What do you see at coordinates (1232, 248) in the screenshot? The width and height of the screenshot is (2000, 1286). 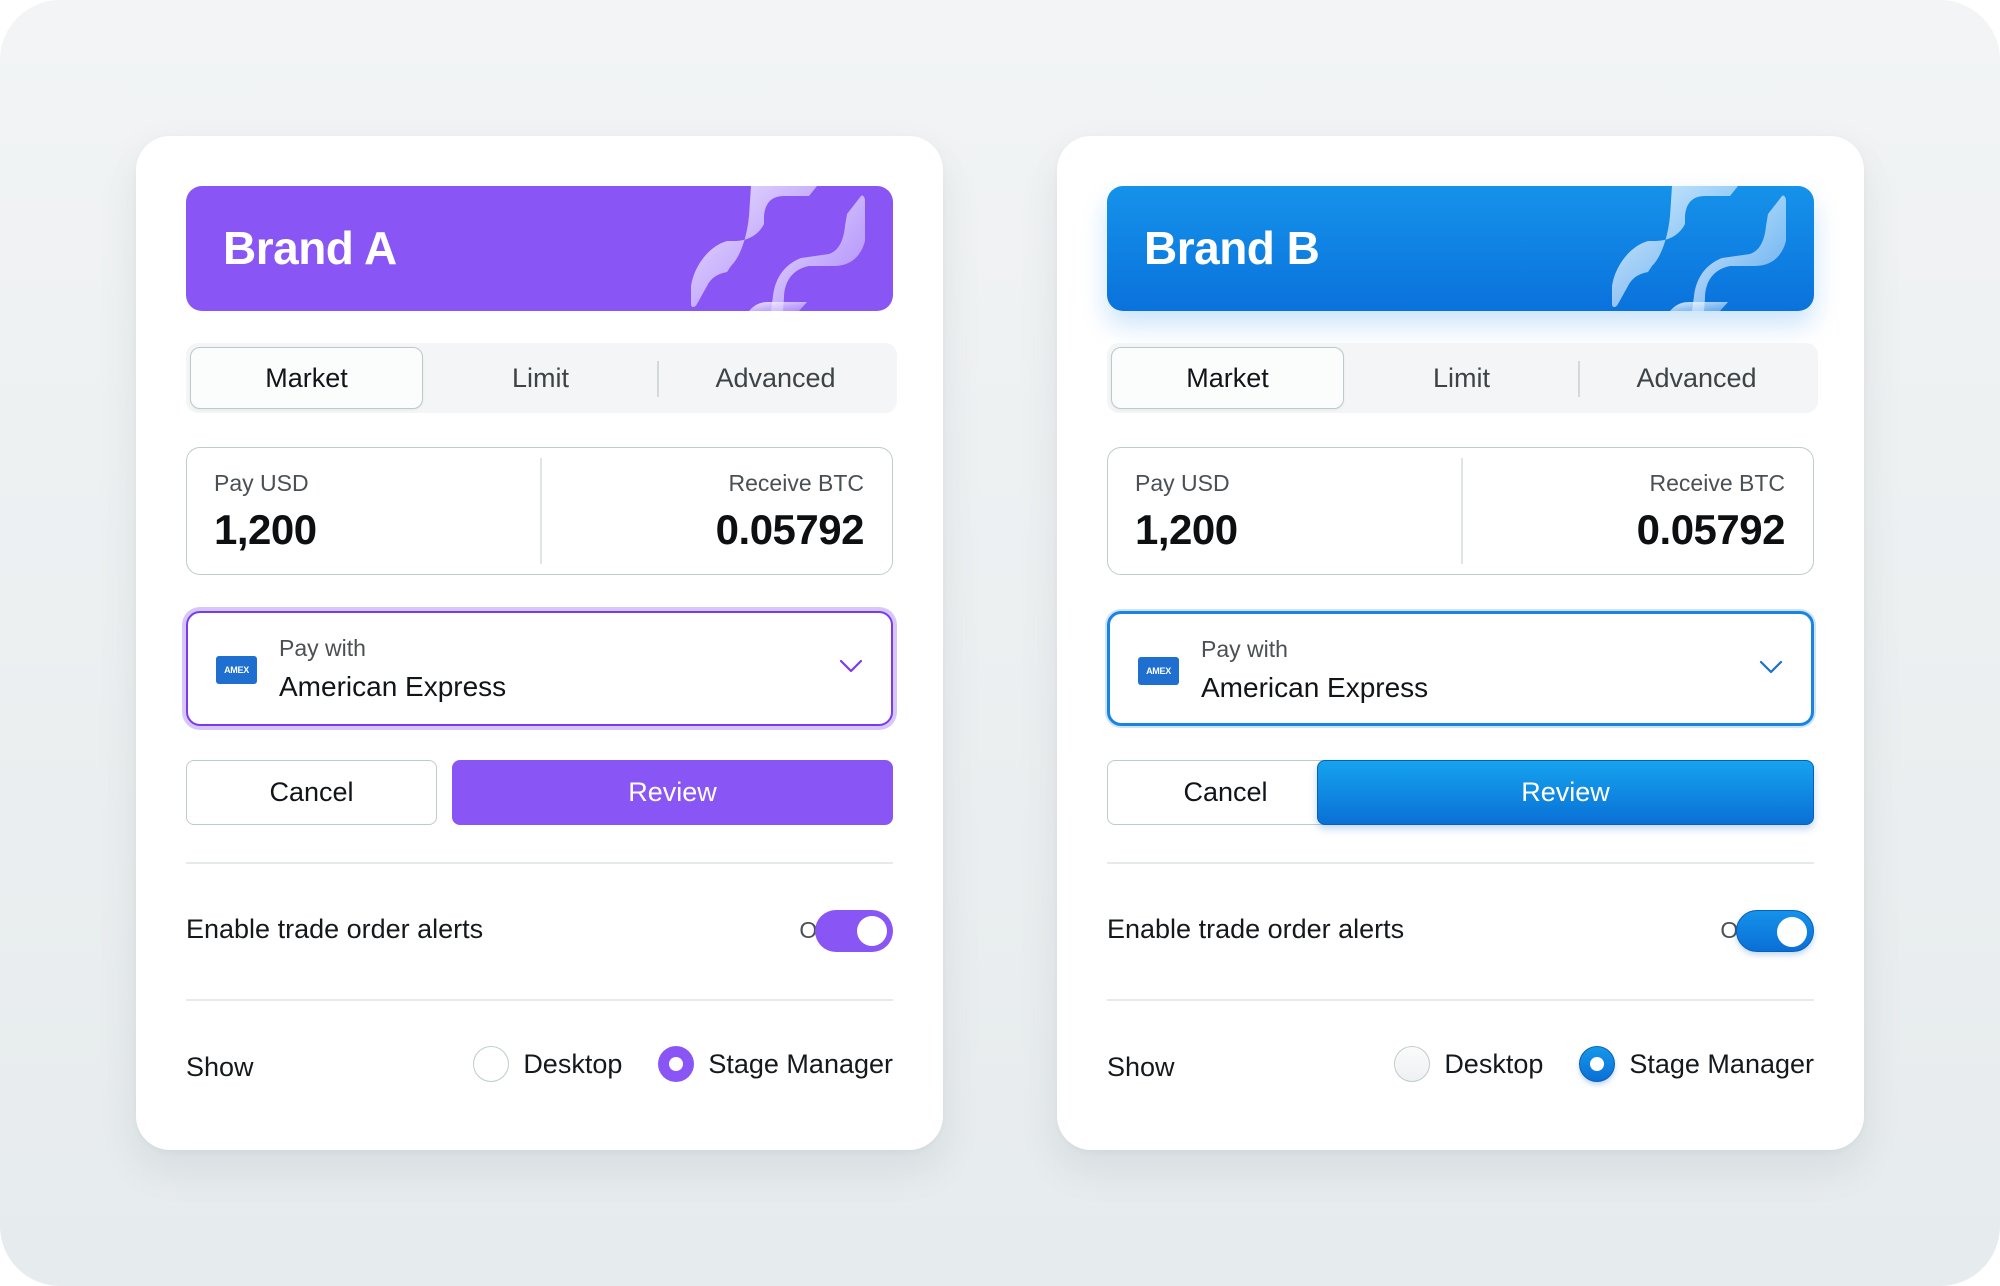 I see `brand-title: Brand B` at bounding box center [1232, 248].